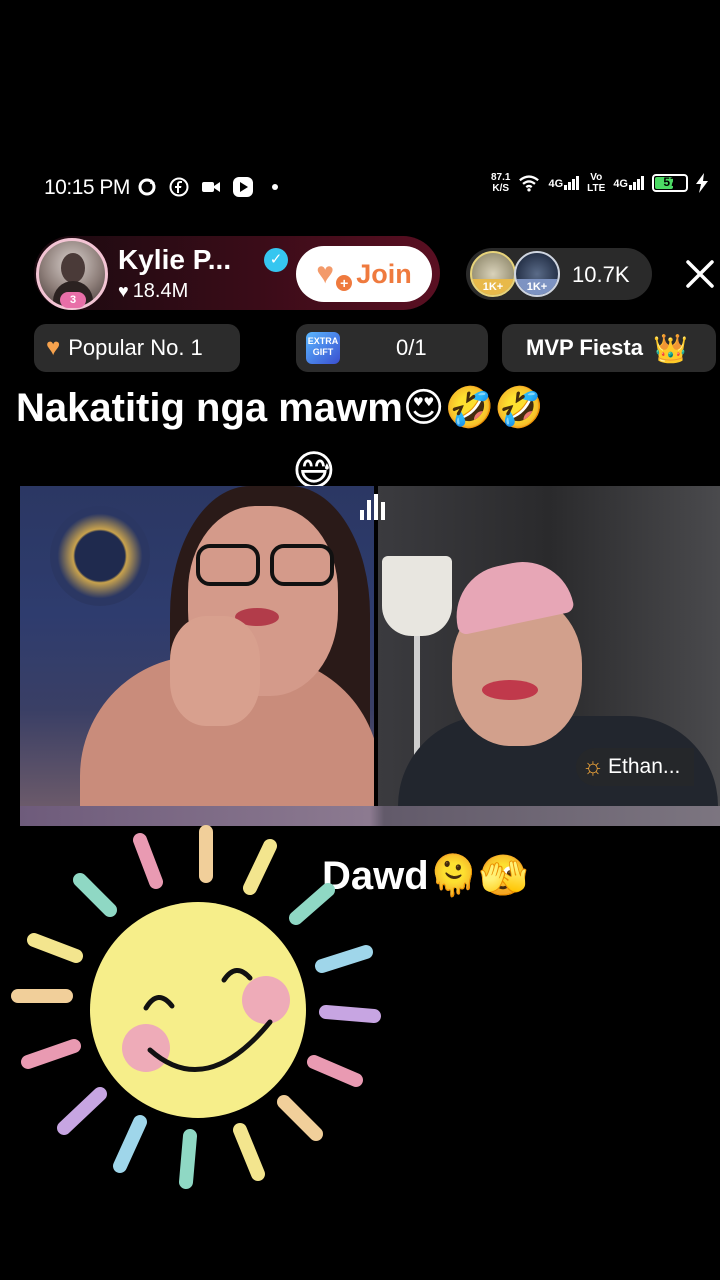  What do you see at coordinates (596, 188) in the screenshot?
I see `volte-bottom: LTE` at bounding box center [596, 188].